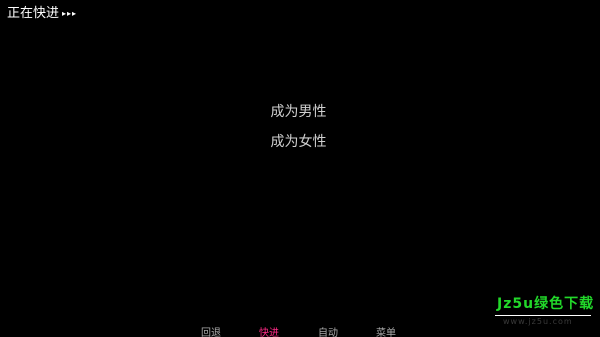 Image resolution: width=600 pixels, height=337 pixels. I want to click on choice-become-male: 成为男性, so click(298, 112).